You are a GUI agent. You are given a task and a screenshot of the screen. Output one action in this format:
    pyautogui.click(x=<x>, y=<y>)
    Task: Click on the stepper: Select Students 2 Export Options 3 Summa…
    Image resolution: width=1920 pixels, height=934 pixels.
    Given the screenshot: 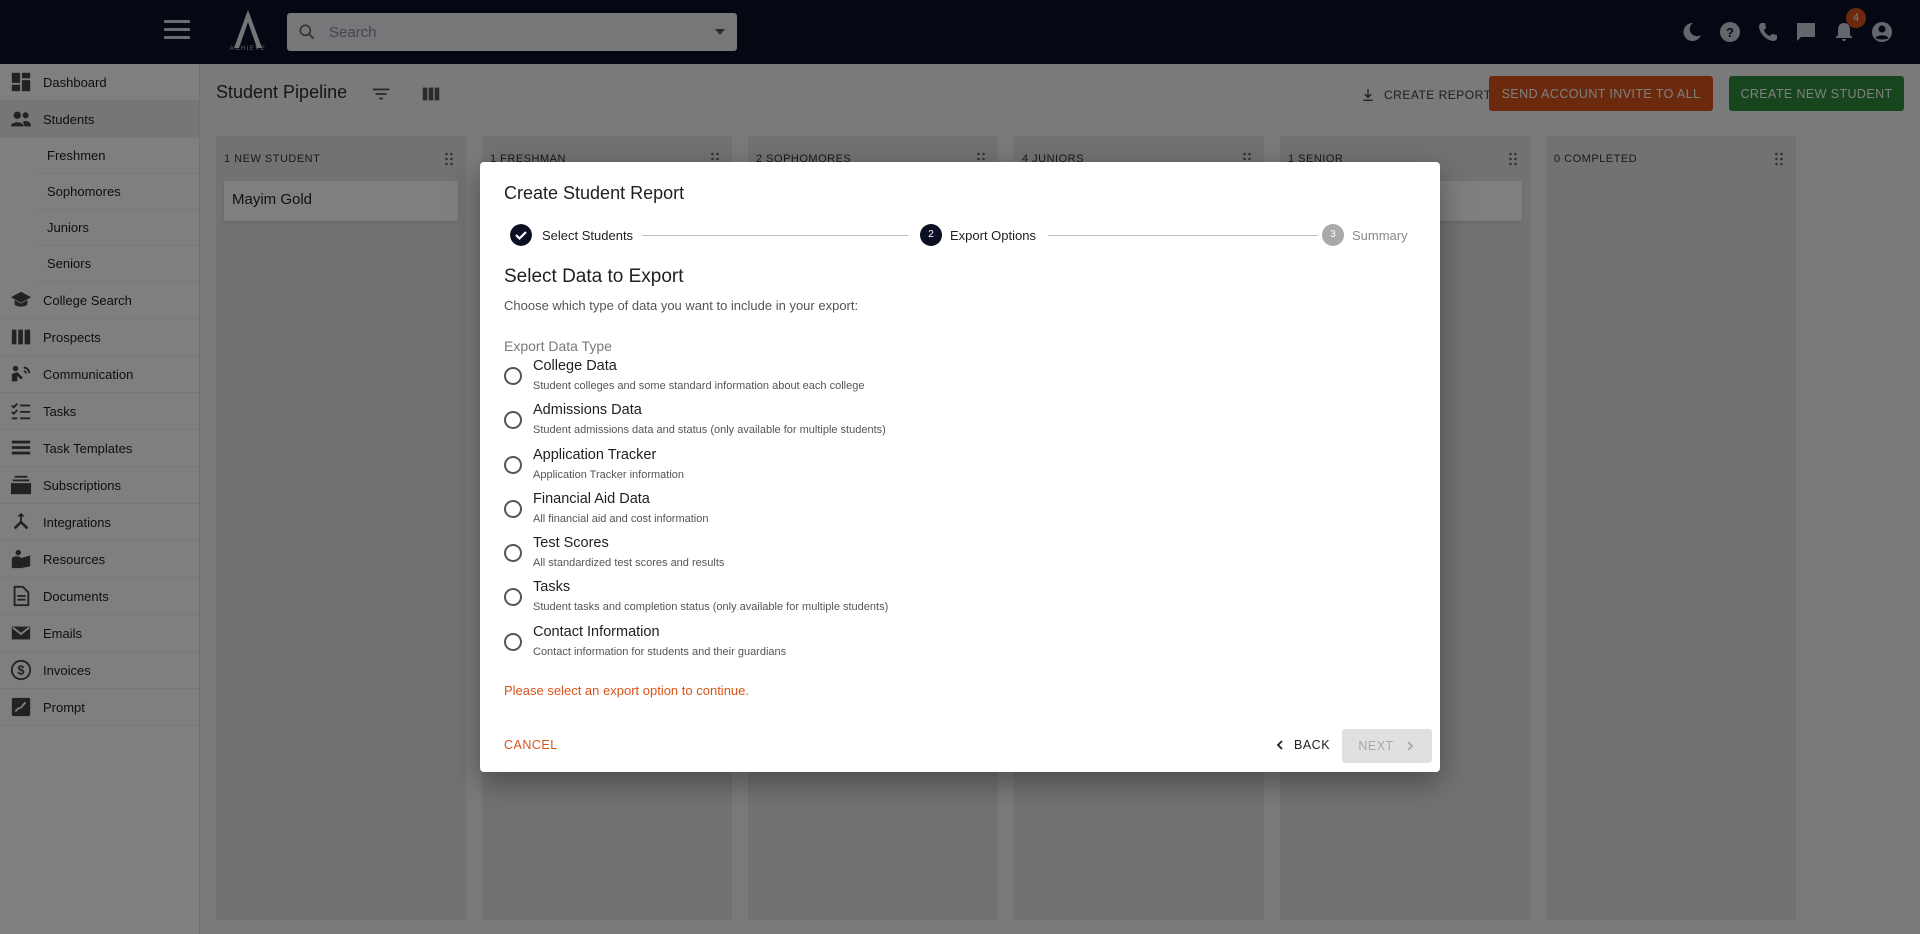 What is the action you would take?
    pyautogui.click(x=959, y=236)
    